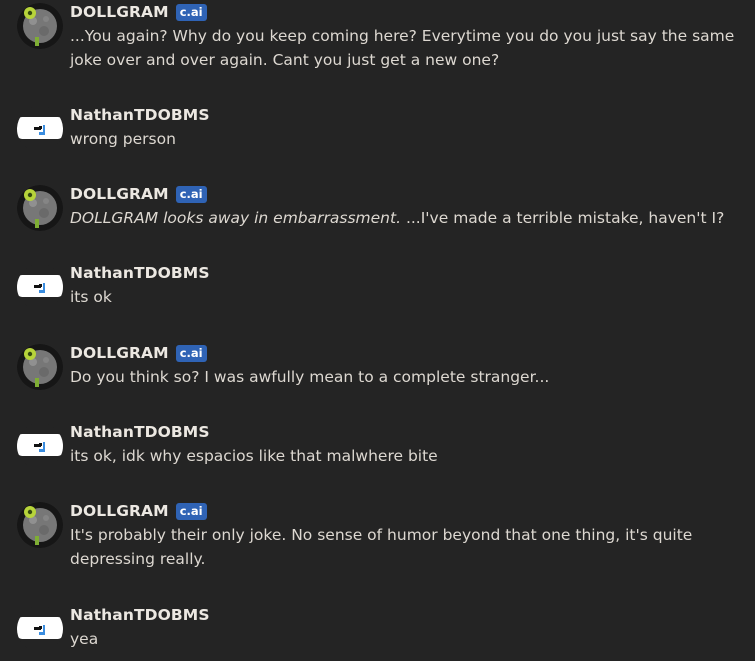 Image resolution: width=755 pixels, height=661 pixels. Describe the element at coordinates (123, 139) in the screenshot. I see `message-body: wrong person` at that location.